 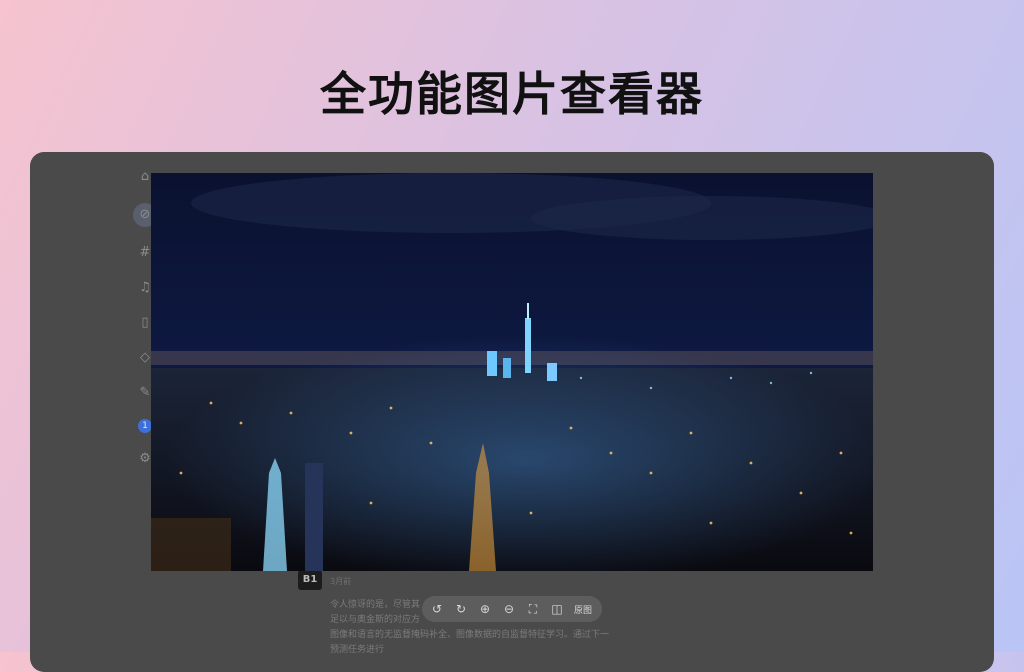 What do you see at coordinates (145, 426) in the screenshot?
I see `notification-badge: 1` at bounding box center [145, 426].